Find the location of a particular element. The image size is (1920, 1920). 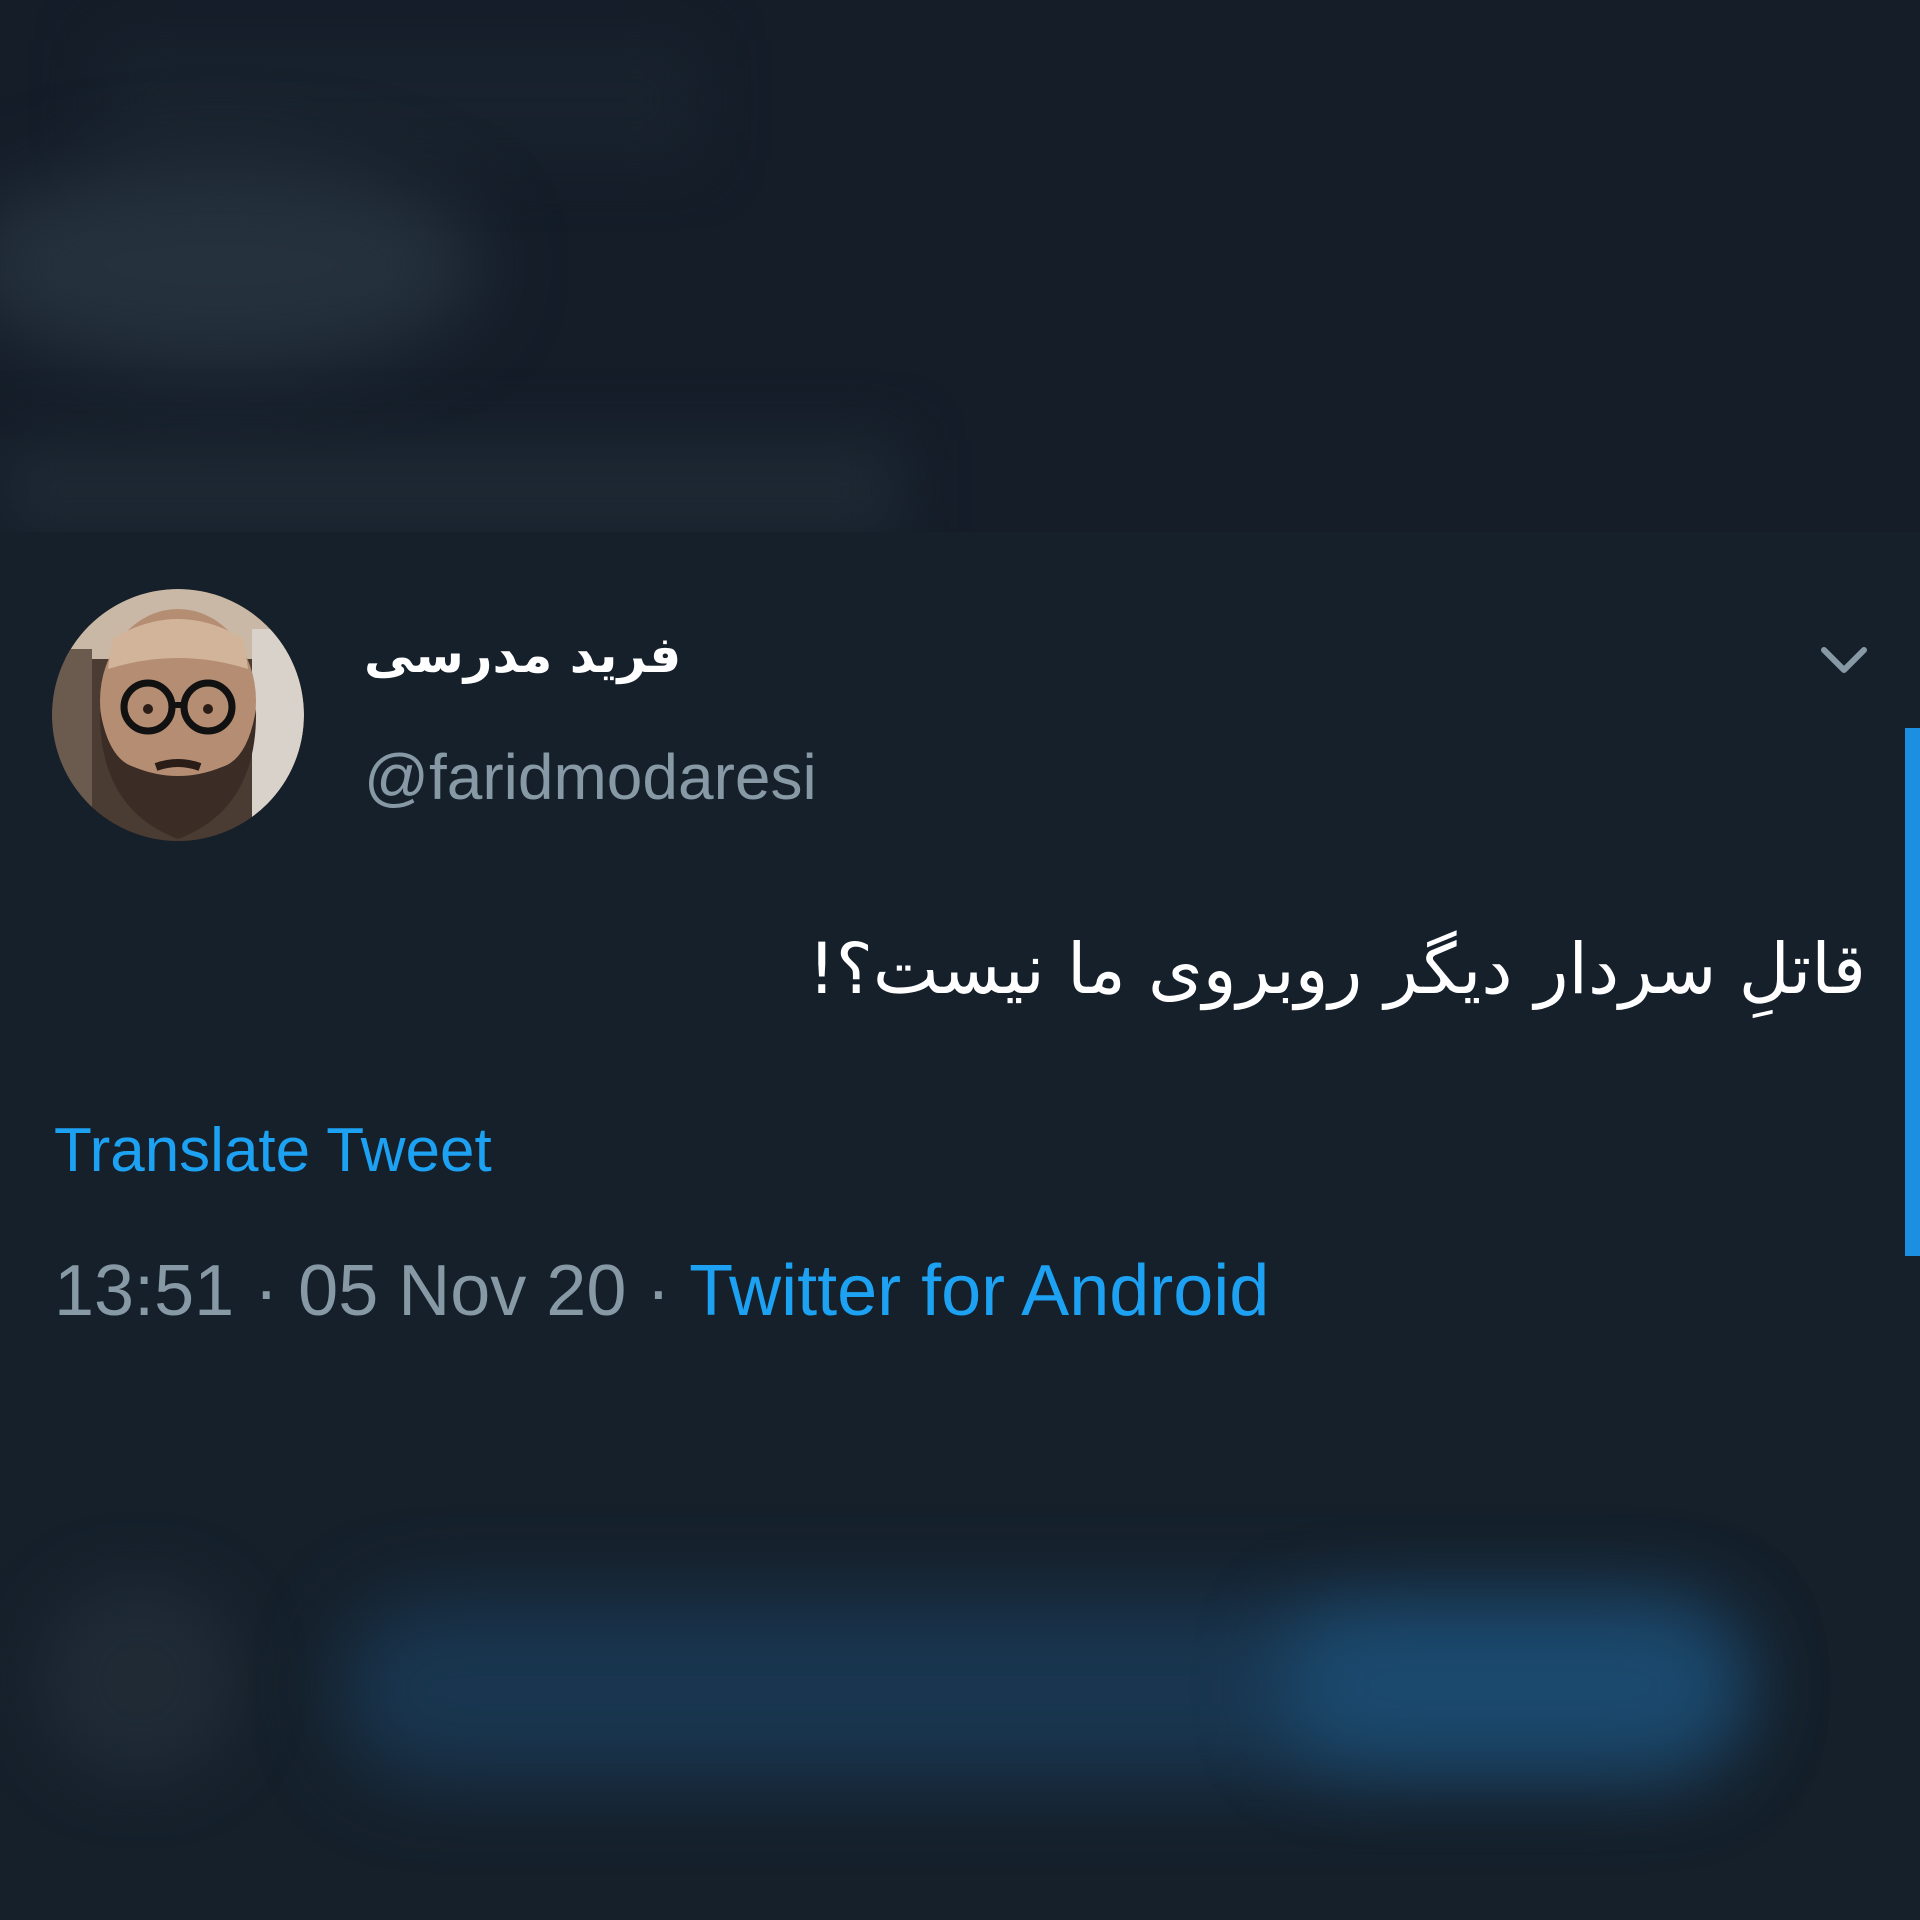

tweet-date: 05 Nov 20 is located at coordinates (462, 1291).